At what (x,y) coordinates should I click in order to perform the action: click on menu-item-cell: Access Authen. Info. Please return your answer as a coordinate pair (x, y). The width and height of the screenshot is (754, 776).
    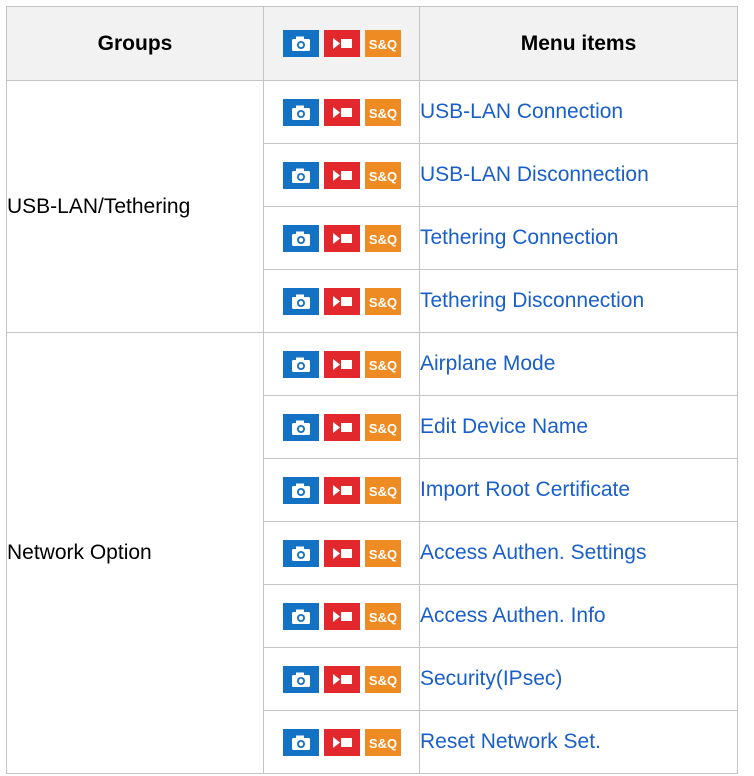
    Looking at the image, I should click on (578, 616).